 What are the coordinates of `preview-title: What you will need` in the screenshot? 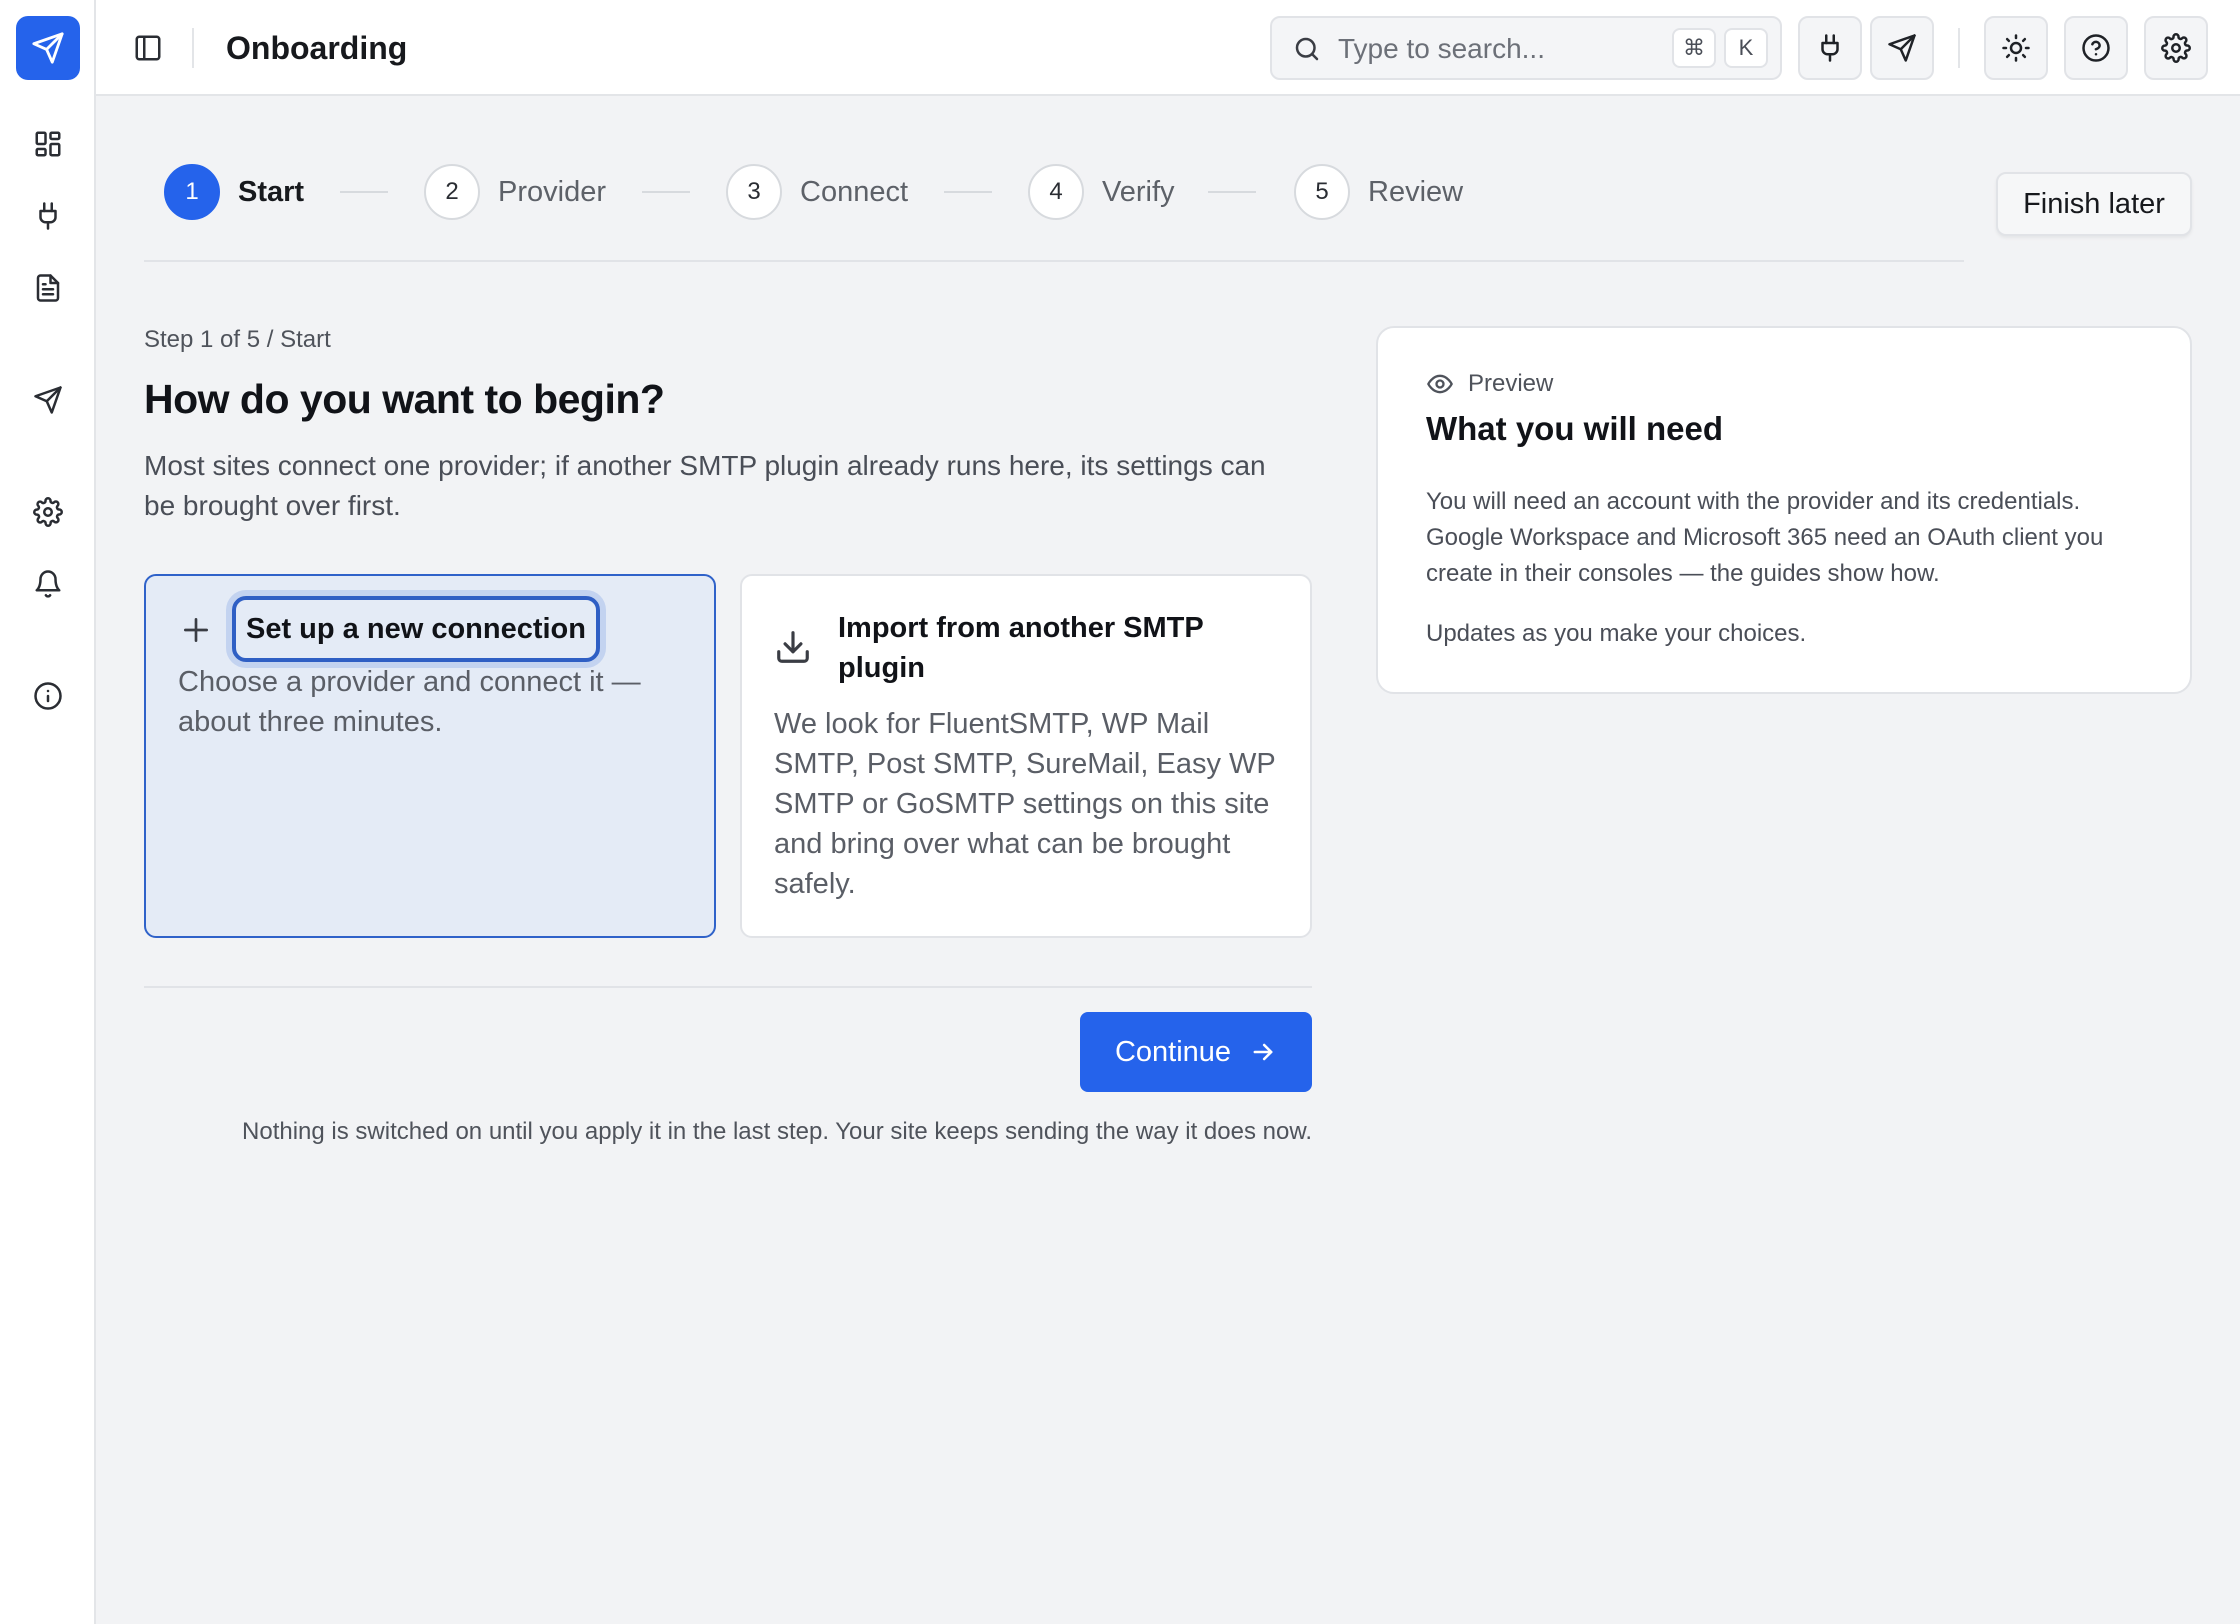 It's located at (1575, 428).